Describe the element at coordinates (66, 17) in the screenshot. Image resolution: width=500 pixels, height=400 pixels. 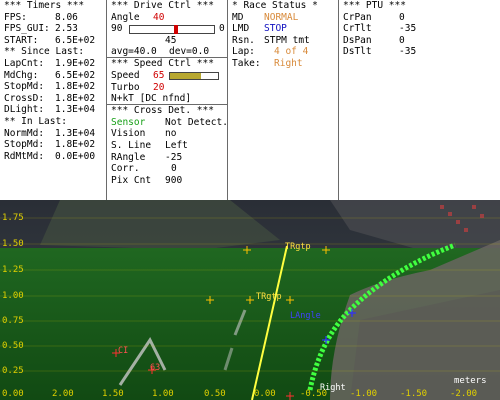
I see `fps-value: 8.06` at that location.